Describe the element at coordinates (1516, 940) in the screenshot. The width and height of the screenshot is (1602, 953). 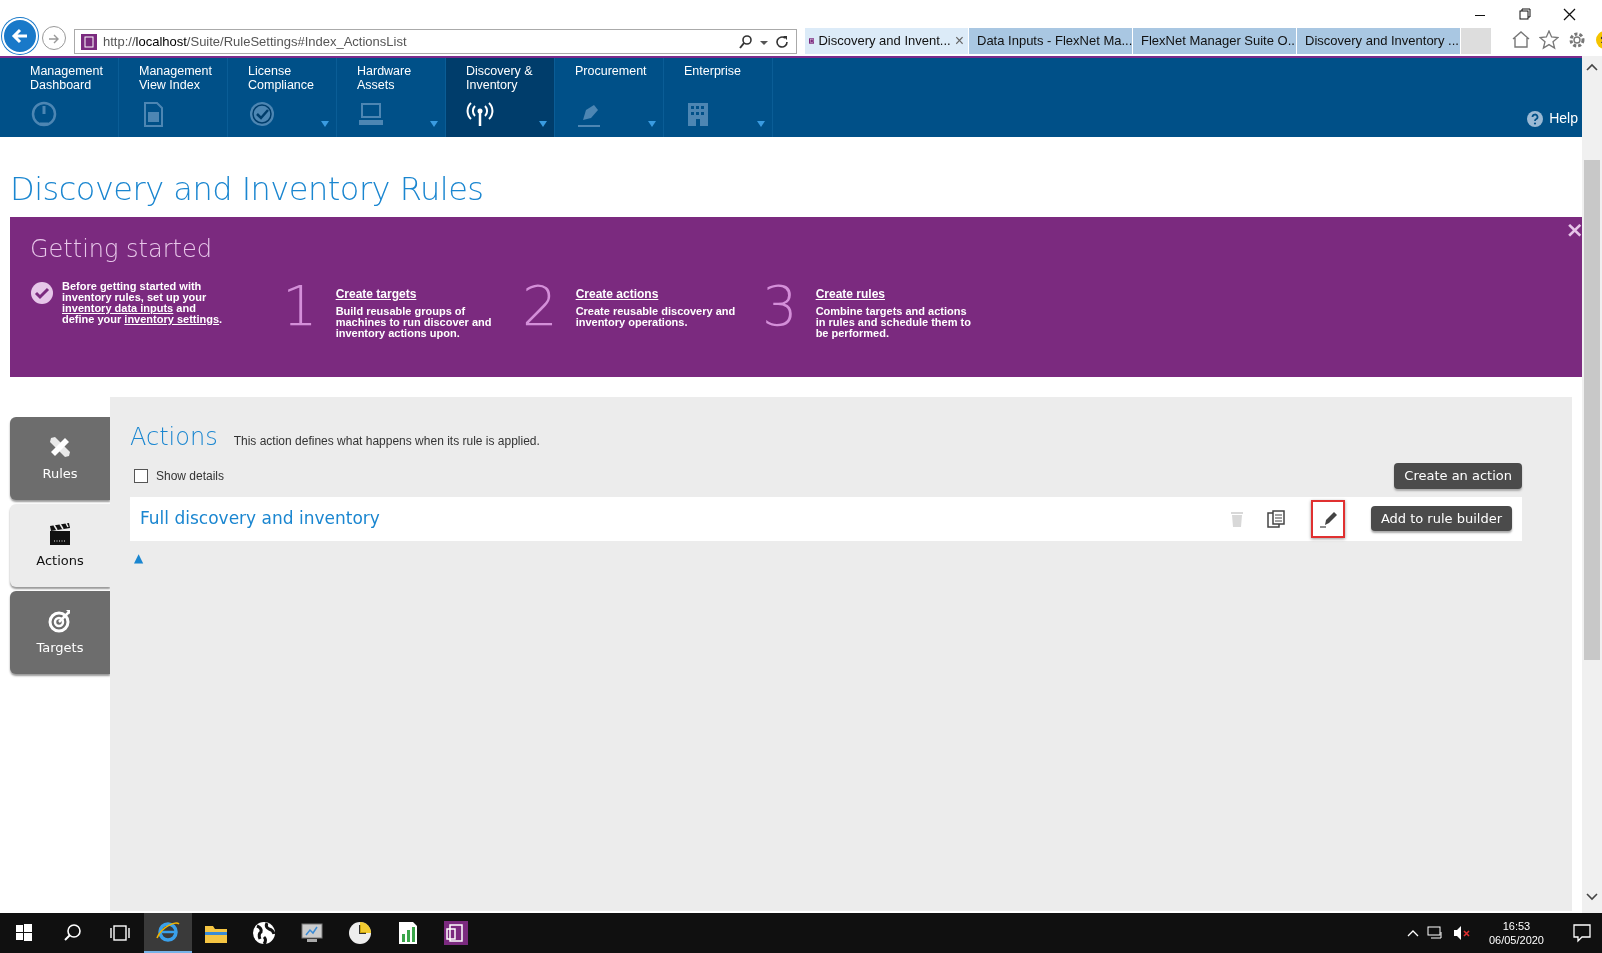
I see `clock-date: 06/05/2020` at that location.